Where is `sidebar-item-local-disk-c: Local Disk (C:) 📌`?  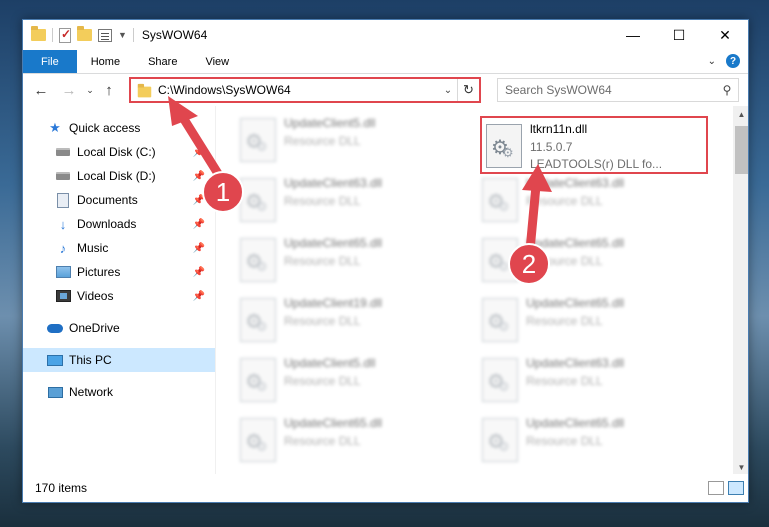
sidebar-item-local-disk-c: Local Disk (C:) 📌 is located at coordinates (119, 152).